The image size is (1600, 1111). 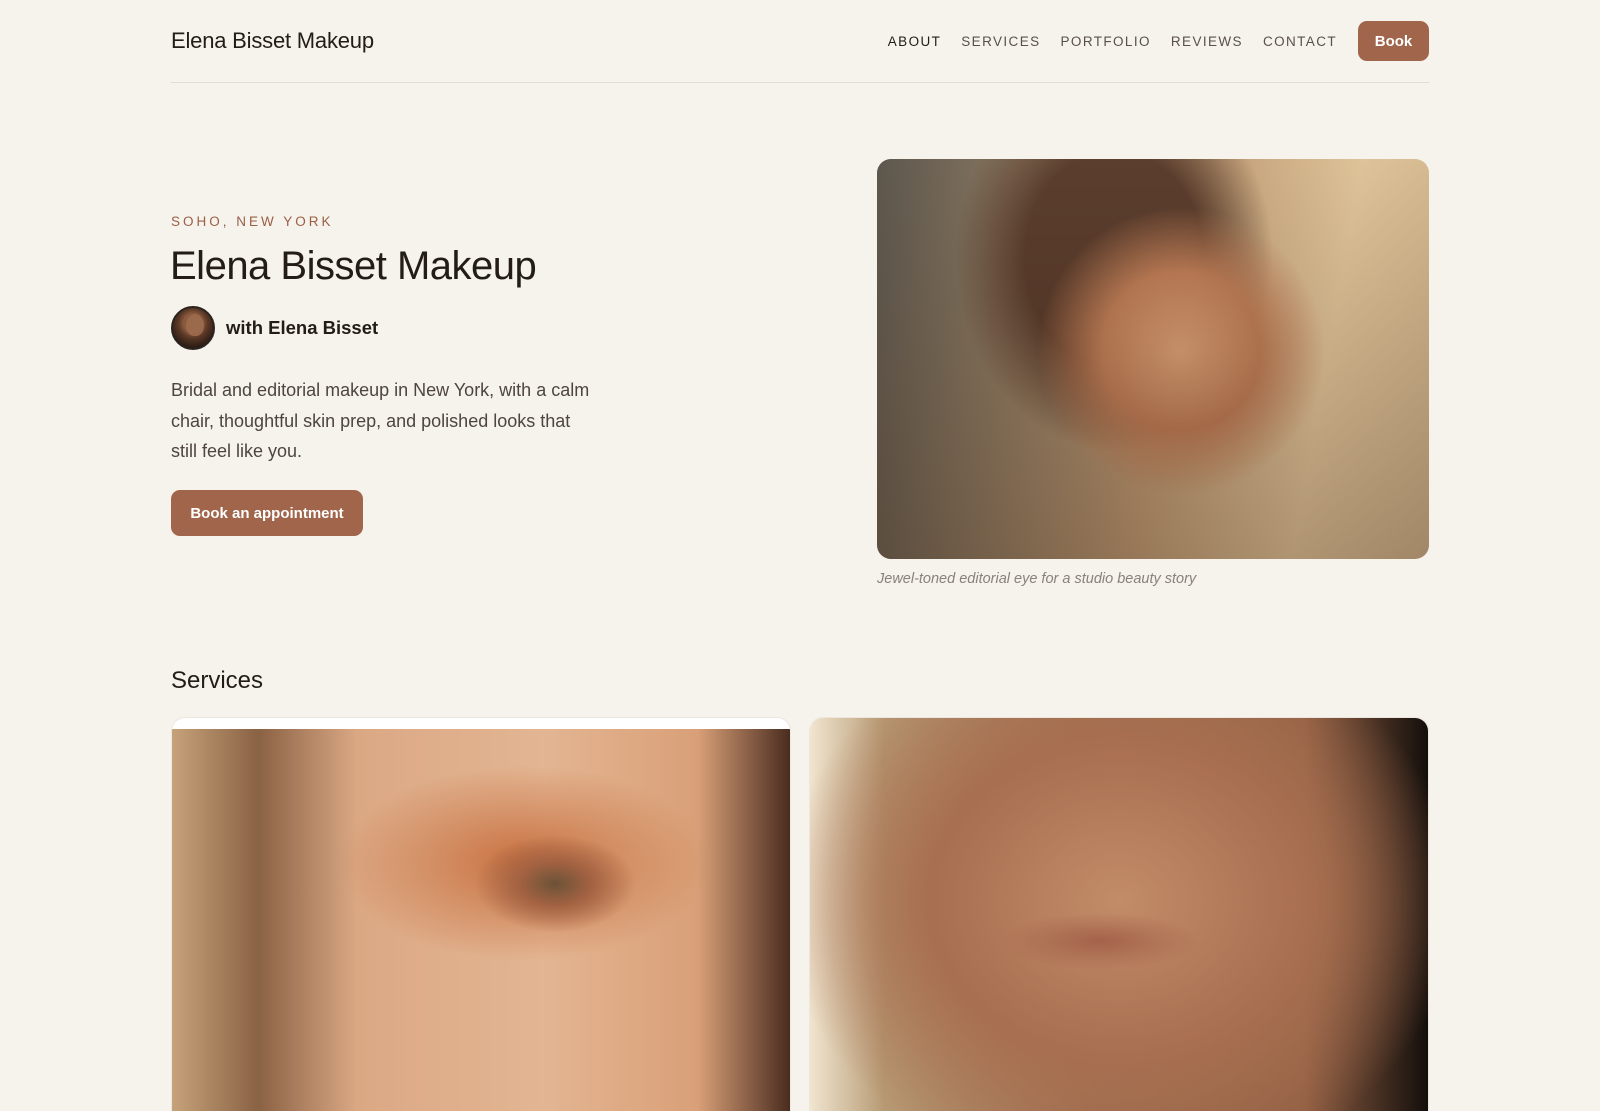 I want to click on nav-portfolio: PORTFOLIO, so click(x=1106, y=41).